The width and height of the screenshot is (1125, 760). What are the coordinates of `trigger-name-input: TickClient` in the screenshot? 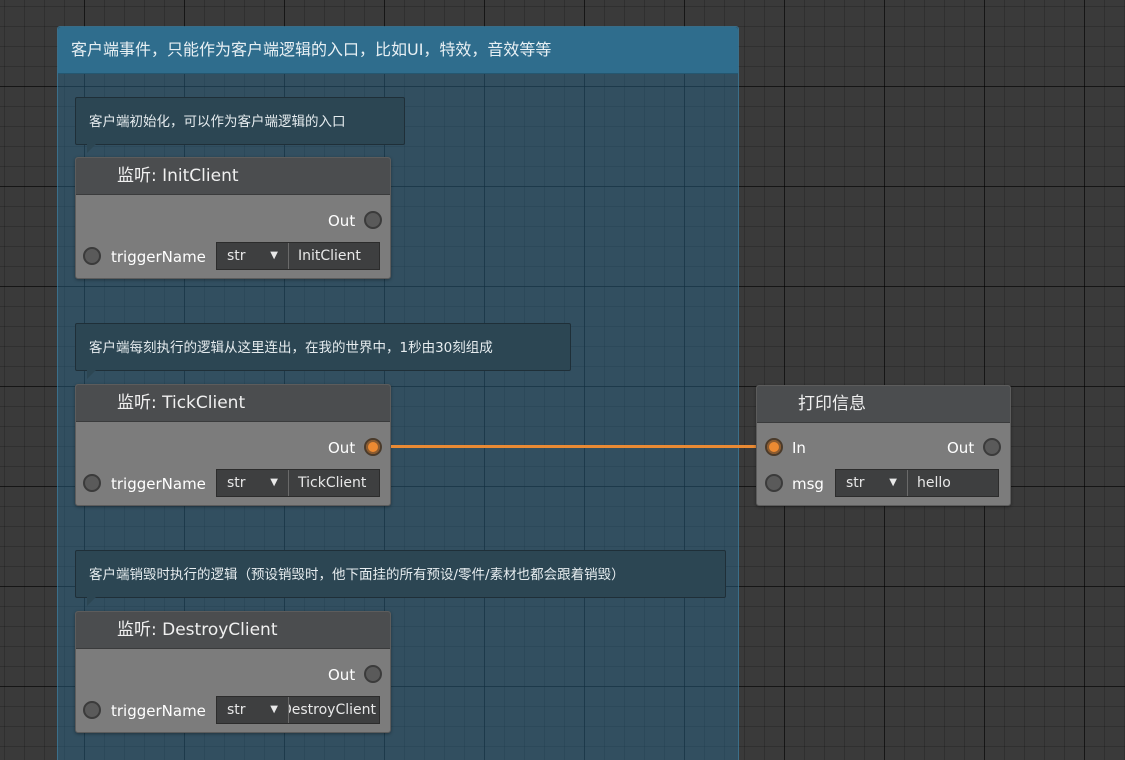 It's located at (334, 483).